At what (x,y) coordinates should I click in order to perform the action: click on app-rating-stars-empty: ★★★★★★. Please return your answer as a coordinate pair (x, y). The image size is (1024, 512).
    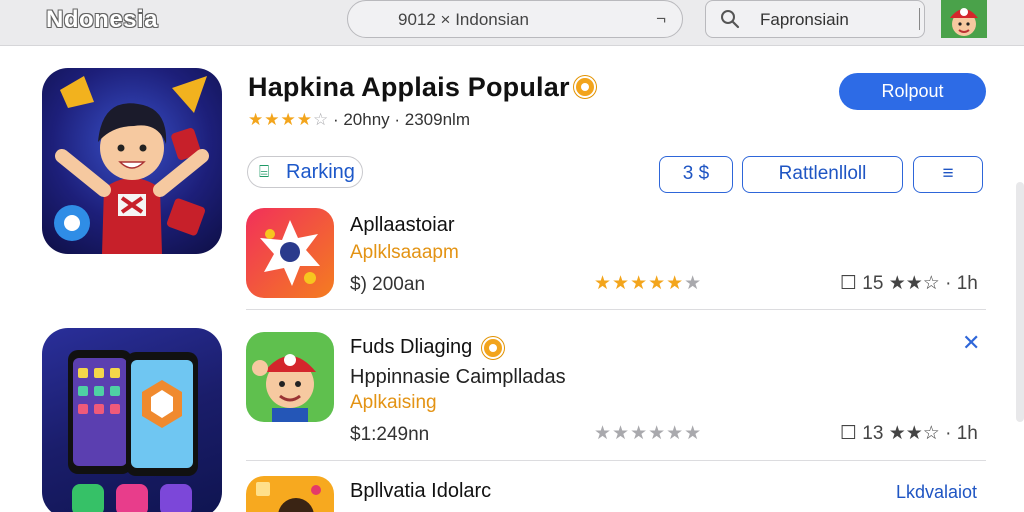
    Looking at the image, I should click on (648, 433).